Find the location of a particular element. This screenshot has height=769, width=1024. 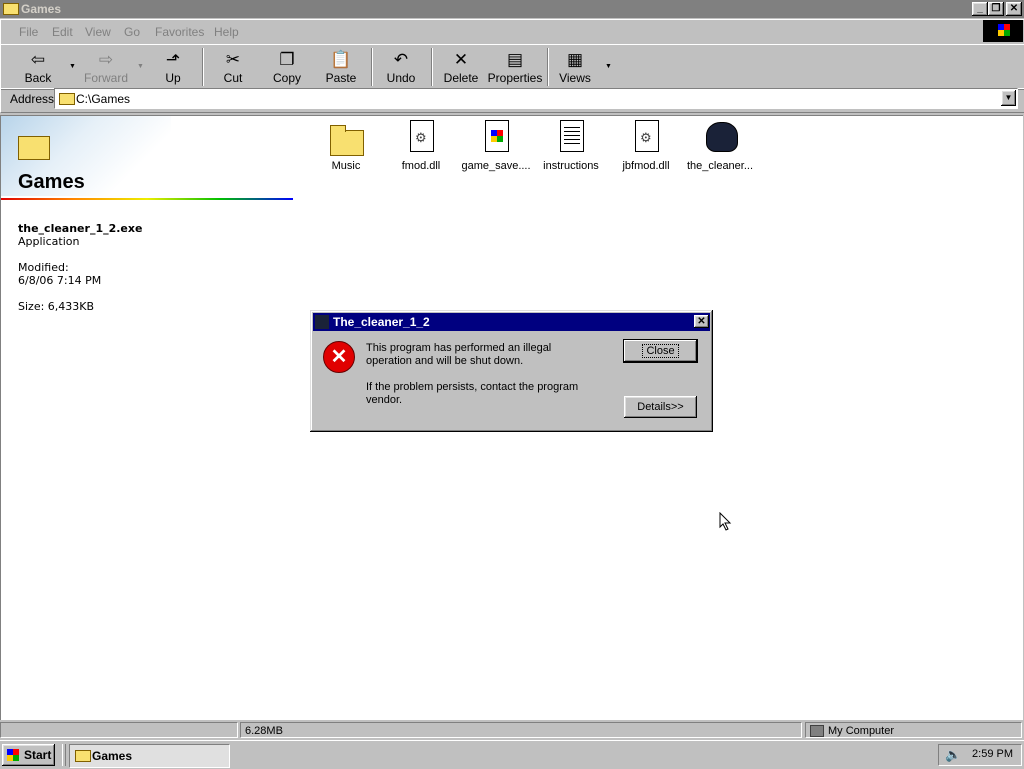

menu-edit: Edit is located at coordinates (62, 32).